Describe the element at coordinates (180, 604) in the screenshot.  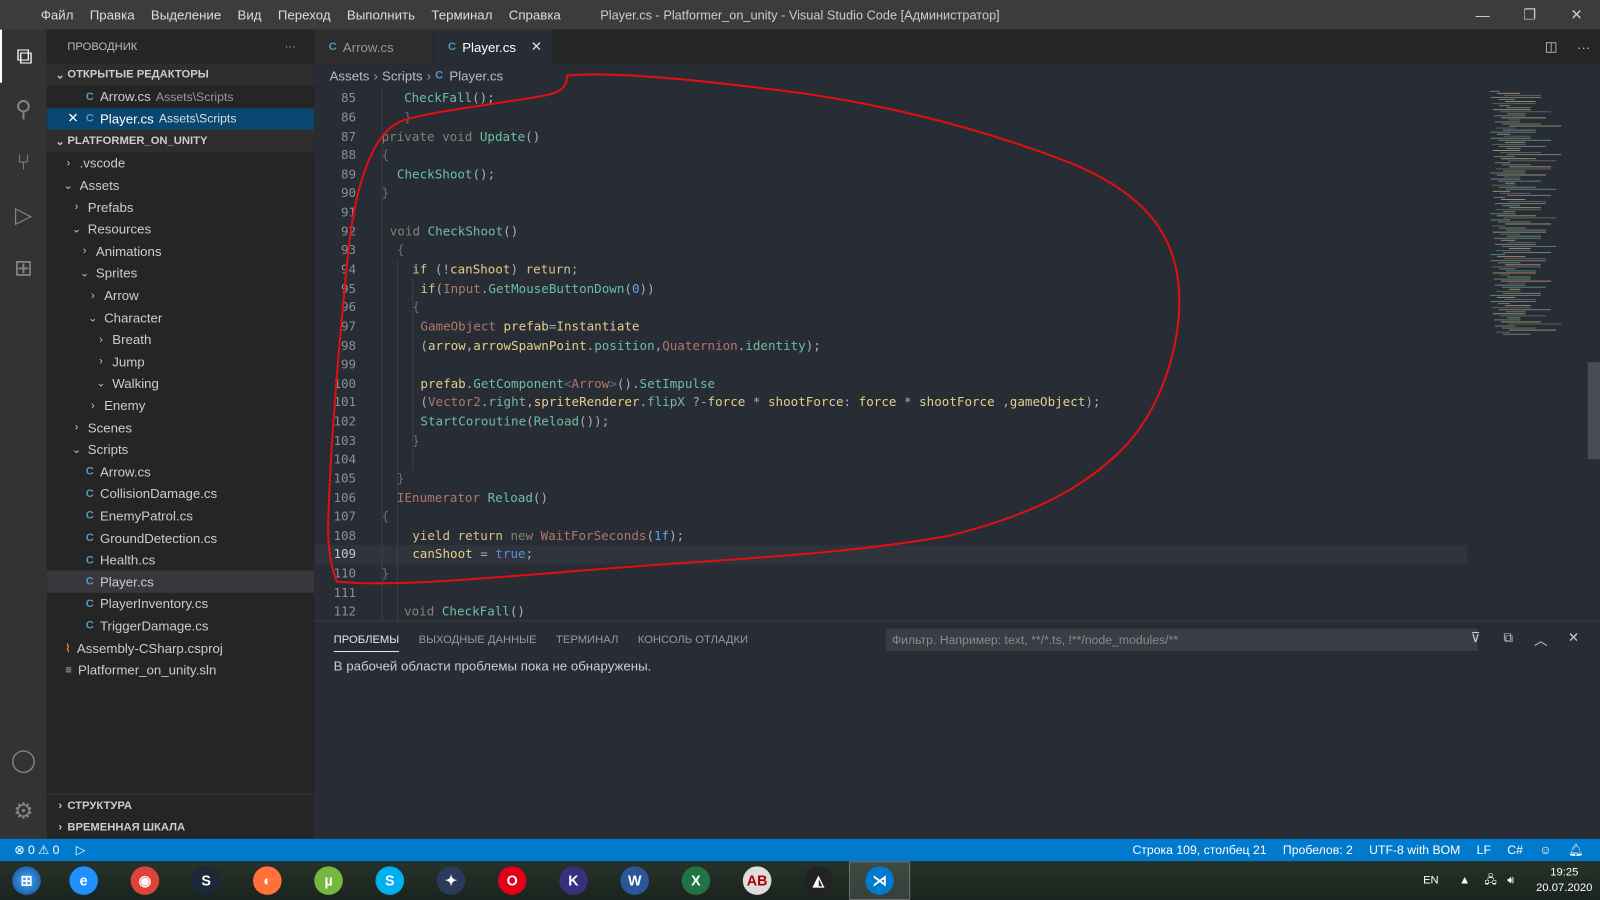
I see `tree-file: C PlayerInventory.cs` at that location.